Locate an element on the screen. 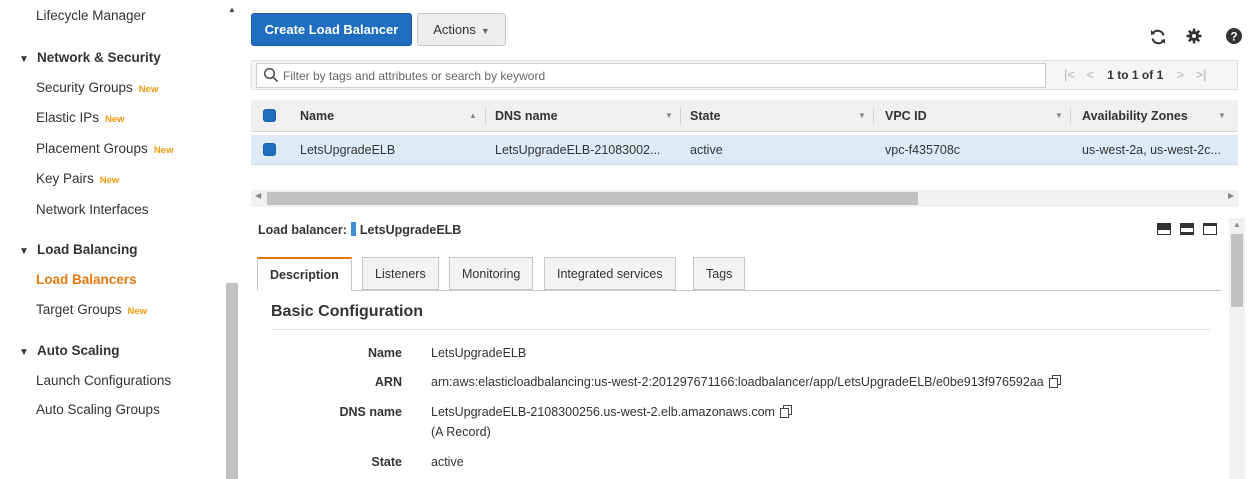  sidebar-item-label: Placement Groups is located at coordinates (92, 148).